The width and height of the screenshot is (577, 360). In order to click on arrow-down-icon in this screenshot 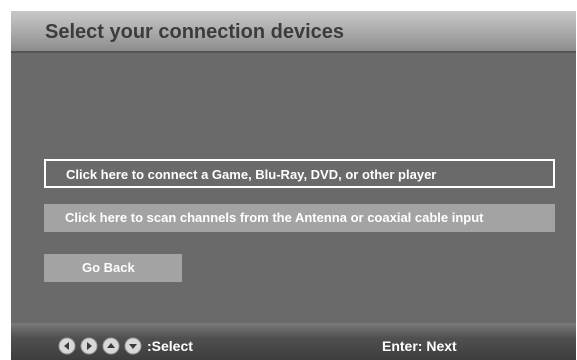, I will do `click(133, 346)`.